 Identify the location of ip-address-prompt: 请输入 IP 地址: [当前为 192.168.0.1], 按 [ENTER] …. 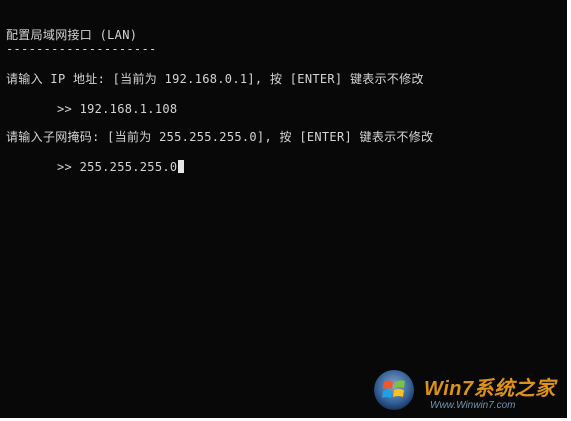
(215, 79).